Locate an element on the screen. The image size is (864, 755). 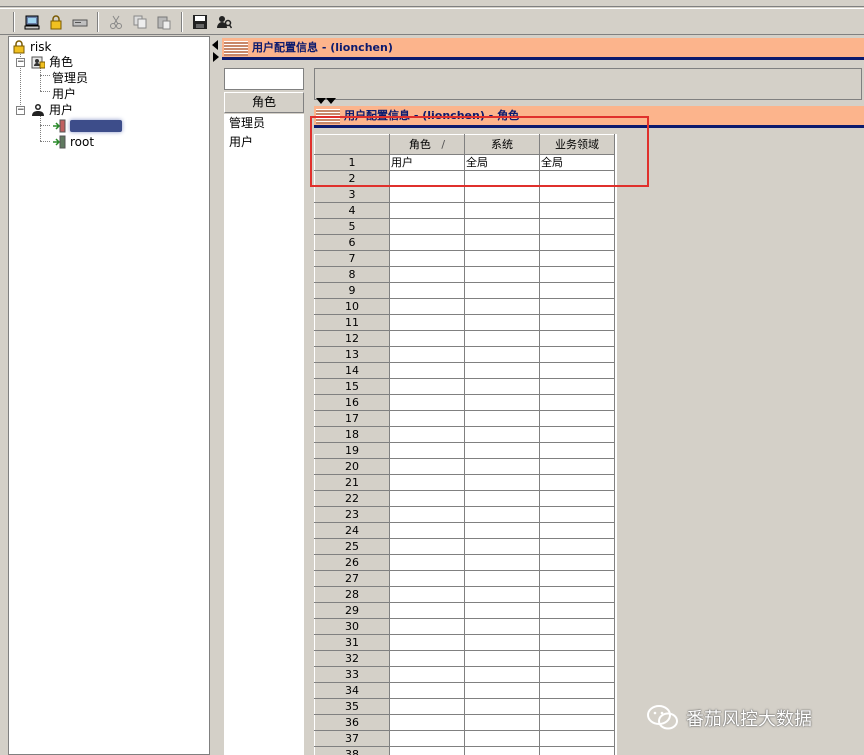
row-number: 17 is located at coordinates (352, 418).